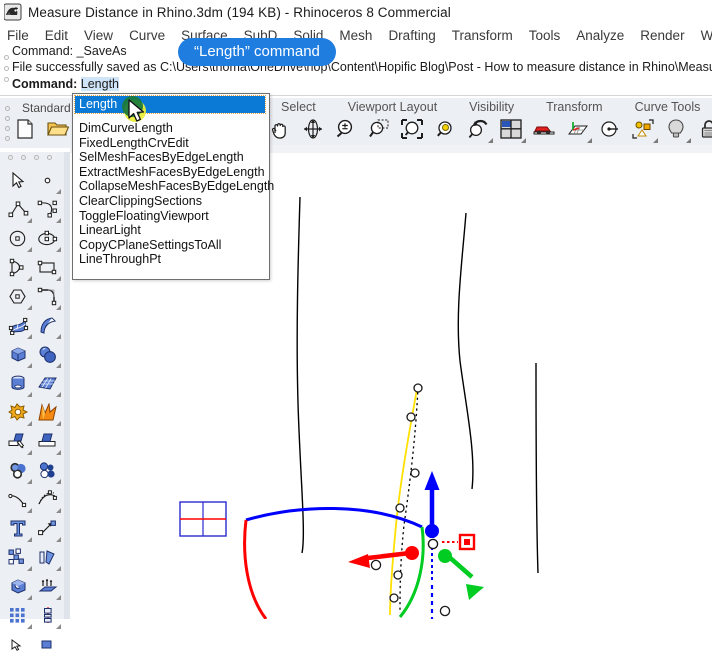 The height and width of the screenshot is (659, 712). Describe the element at coordinates (18, 180) in the screenshot. I see `select-arrow-icon` at that location.